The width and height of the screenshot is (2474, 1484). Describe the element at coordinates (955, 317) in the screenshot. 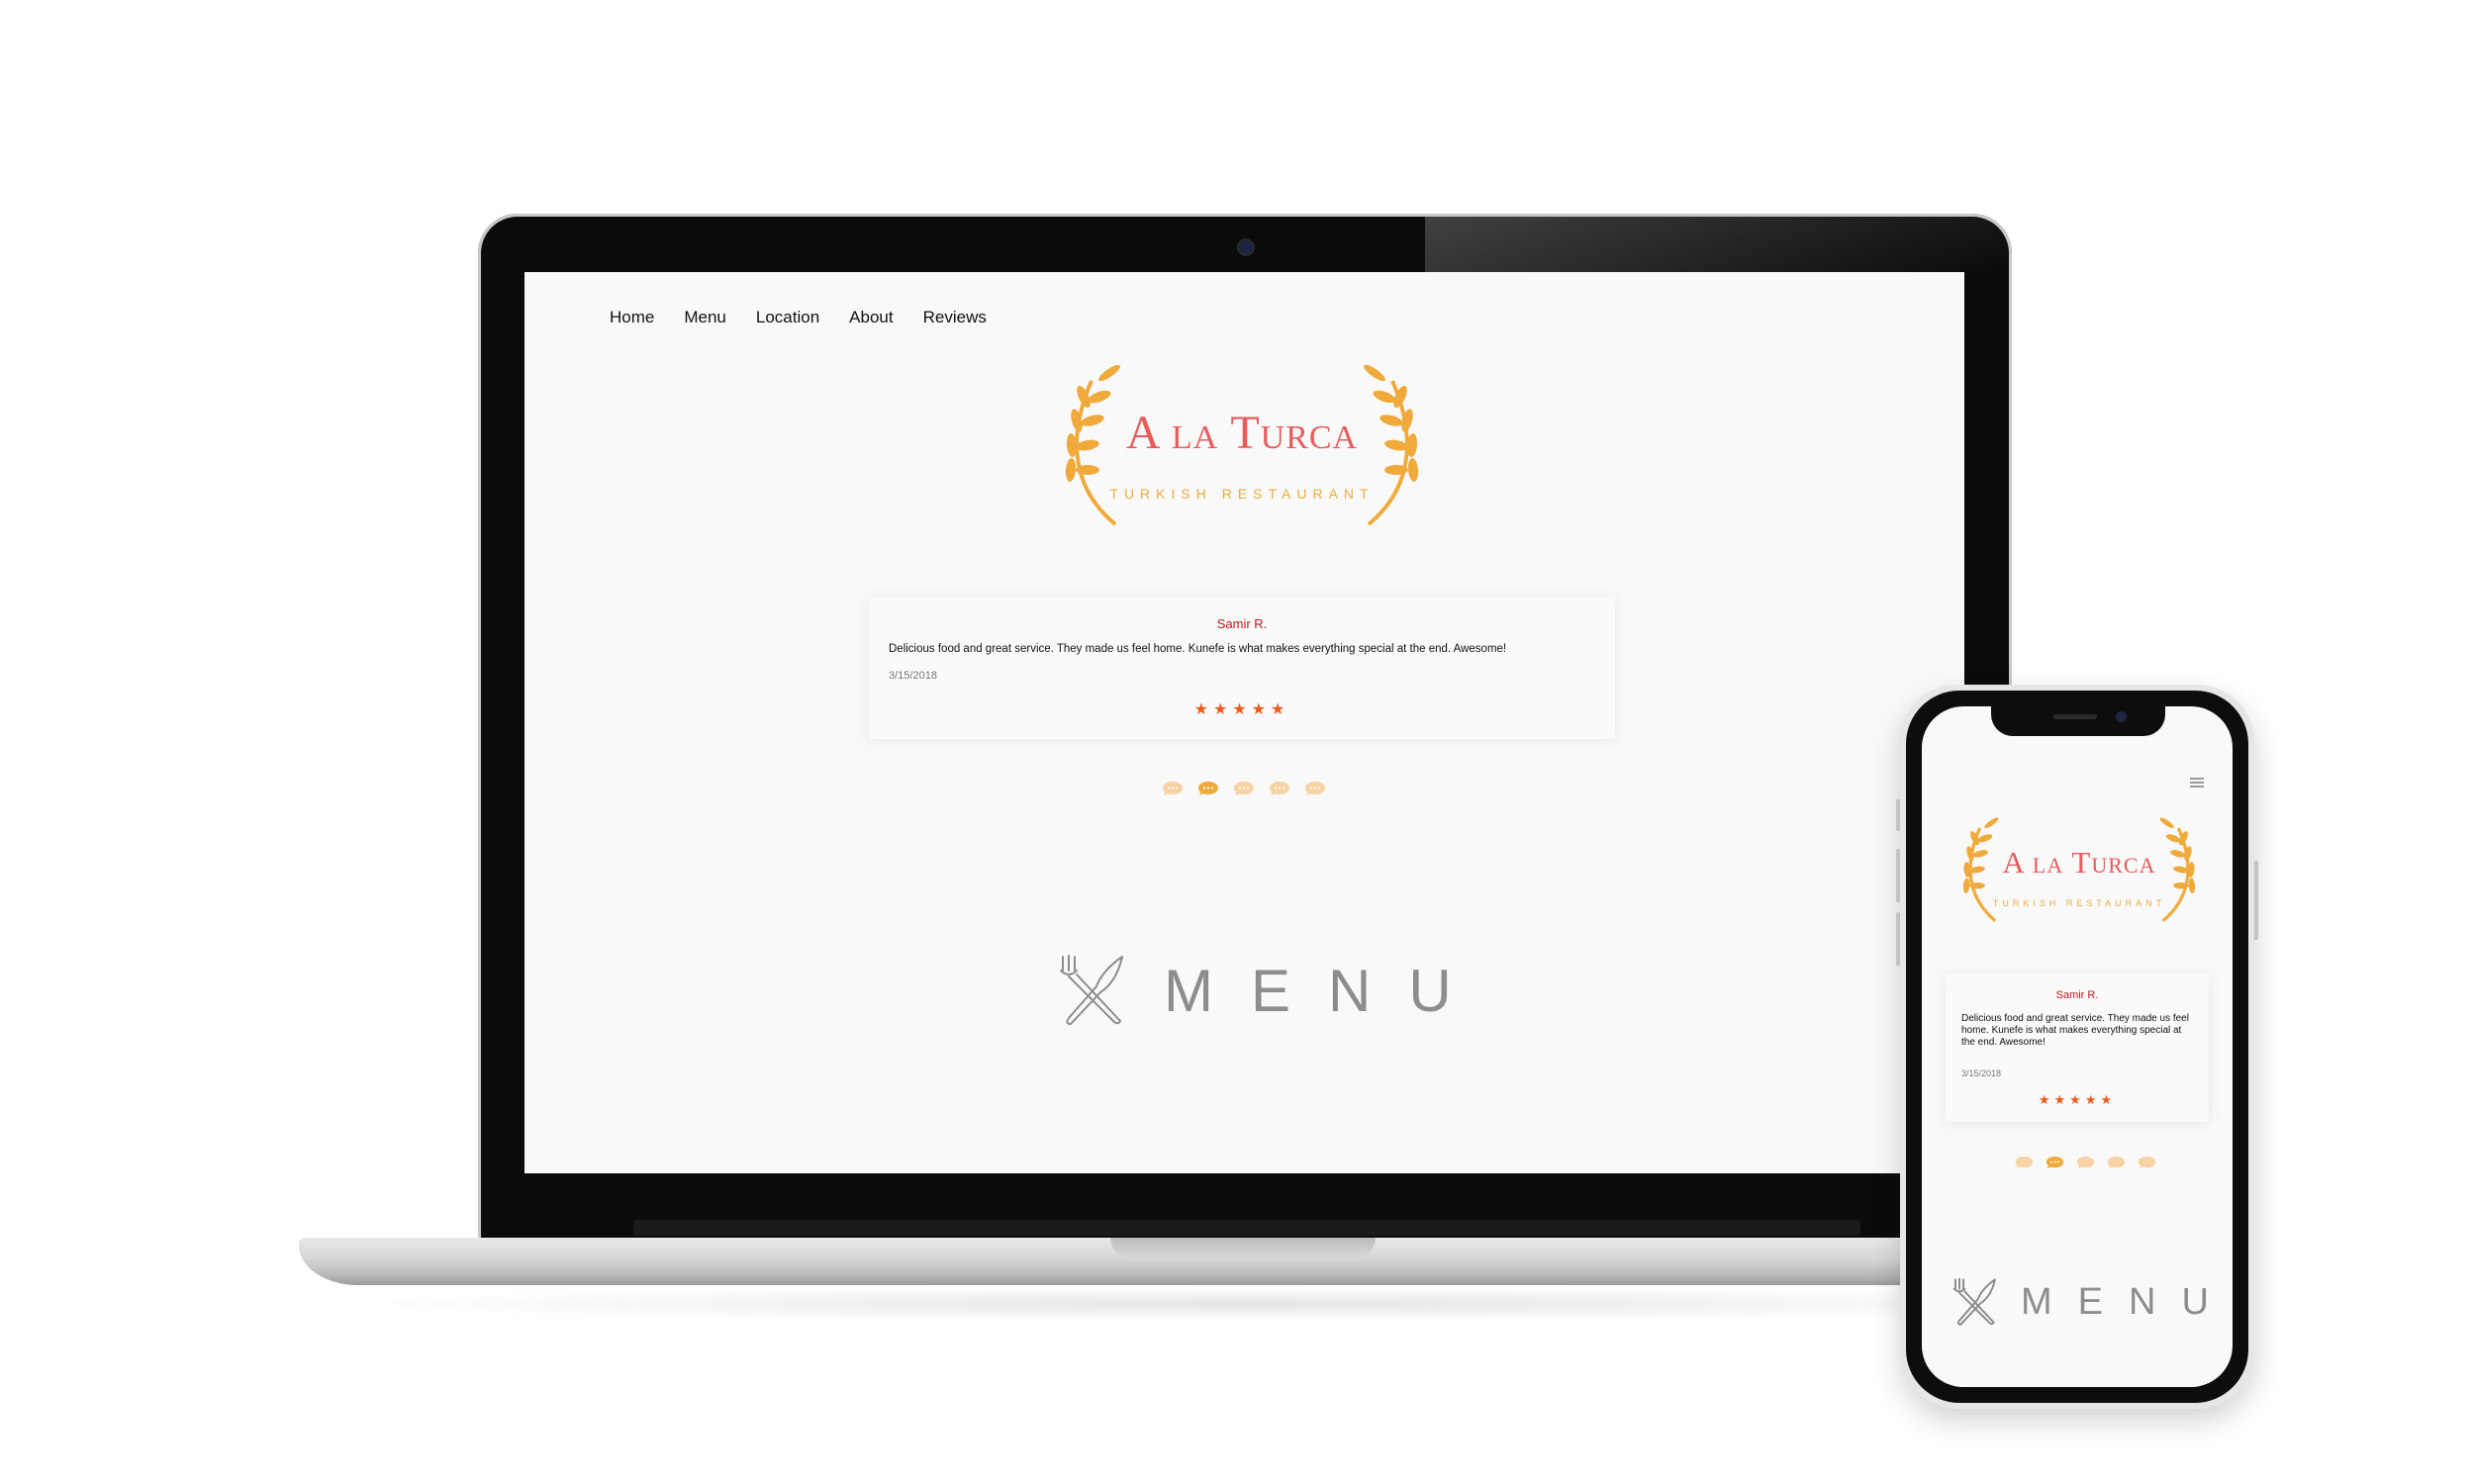

I see `nav-reviews: Reviews` at that location.